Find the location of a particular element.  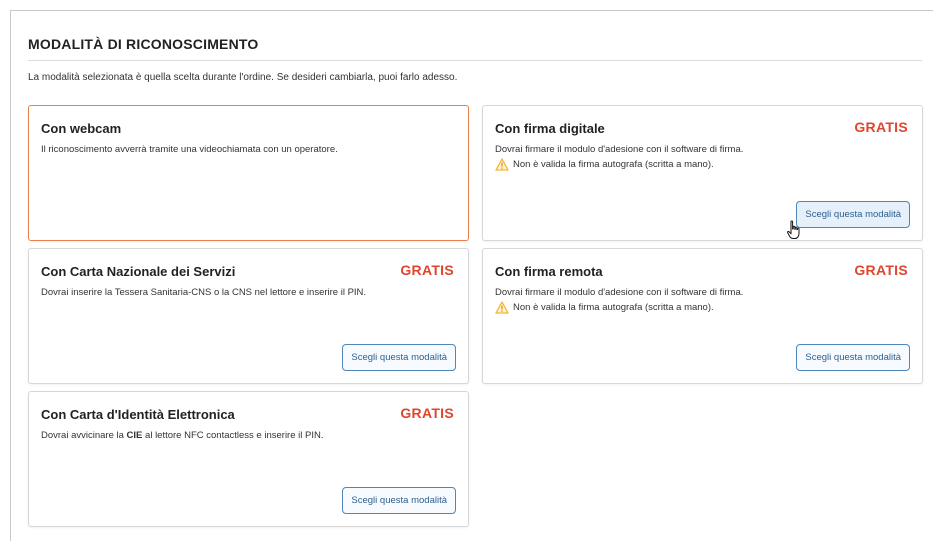

card-title: Con firma remota is located at coordinates (549, 271).